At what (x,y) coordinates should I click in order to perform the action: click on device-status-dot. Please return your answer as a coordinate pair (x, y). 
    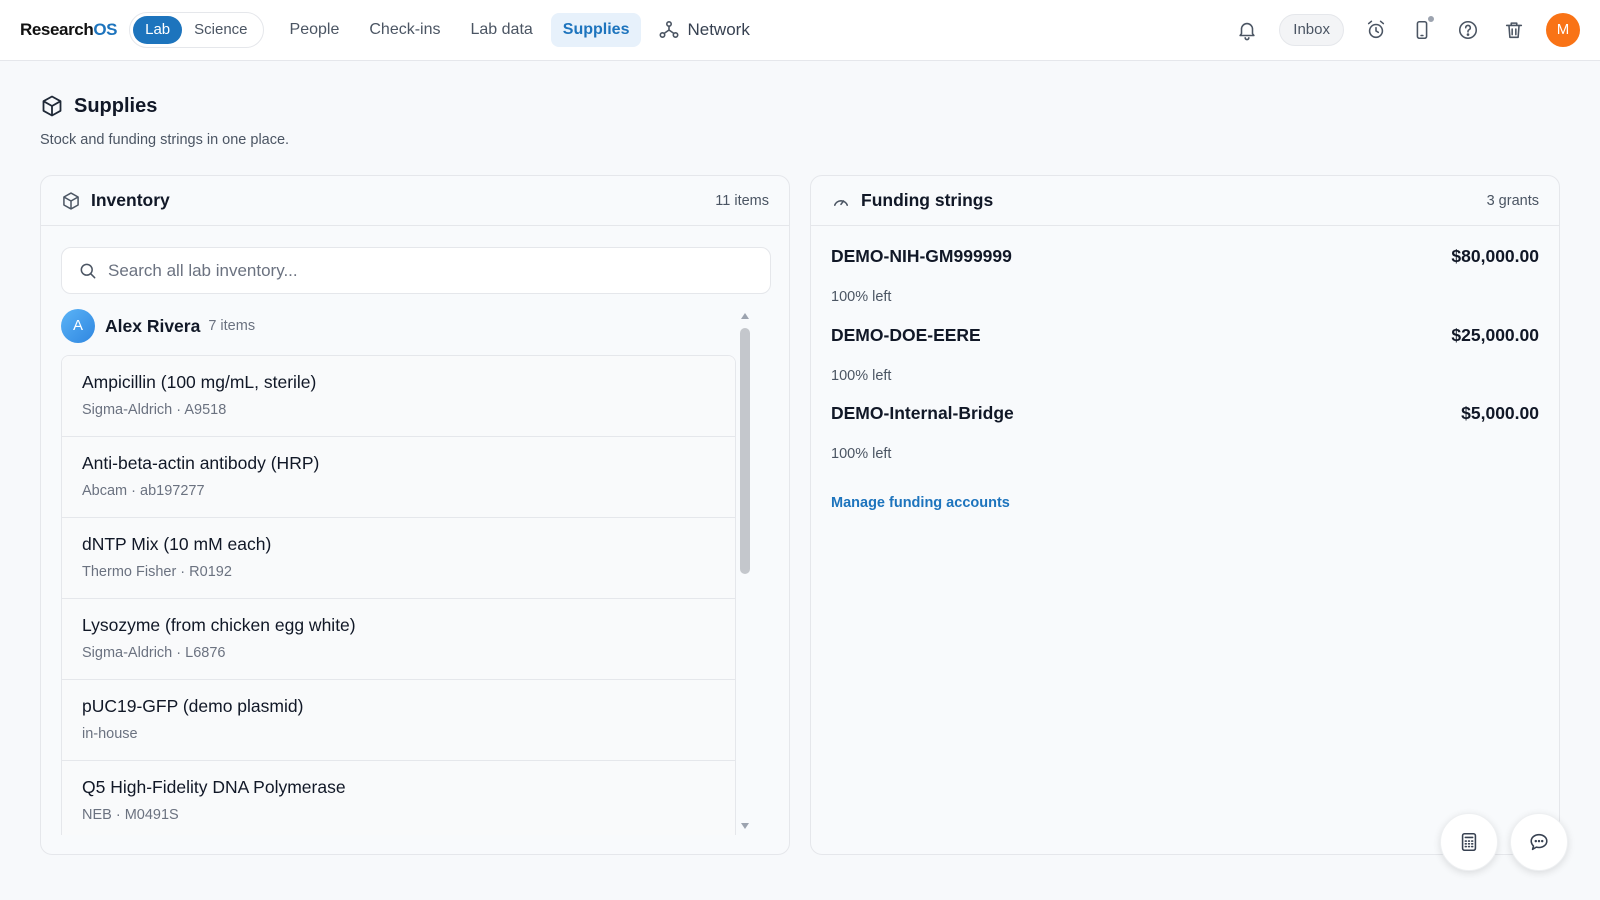
    Looking at the image, I should click on (1431, 19).